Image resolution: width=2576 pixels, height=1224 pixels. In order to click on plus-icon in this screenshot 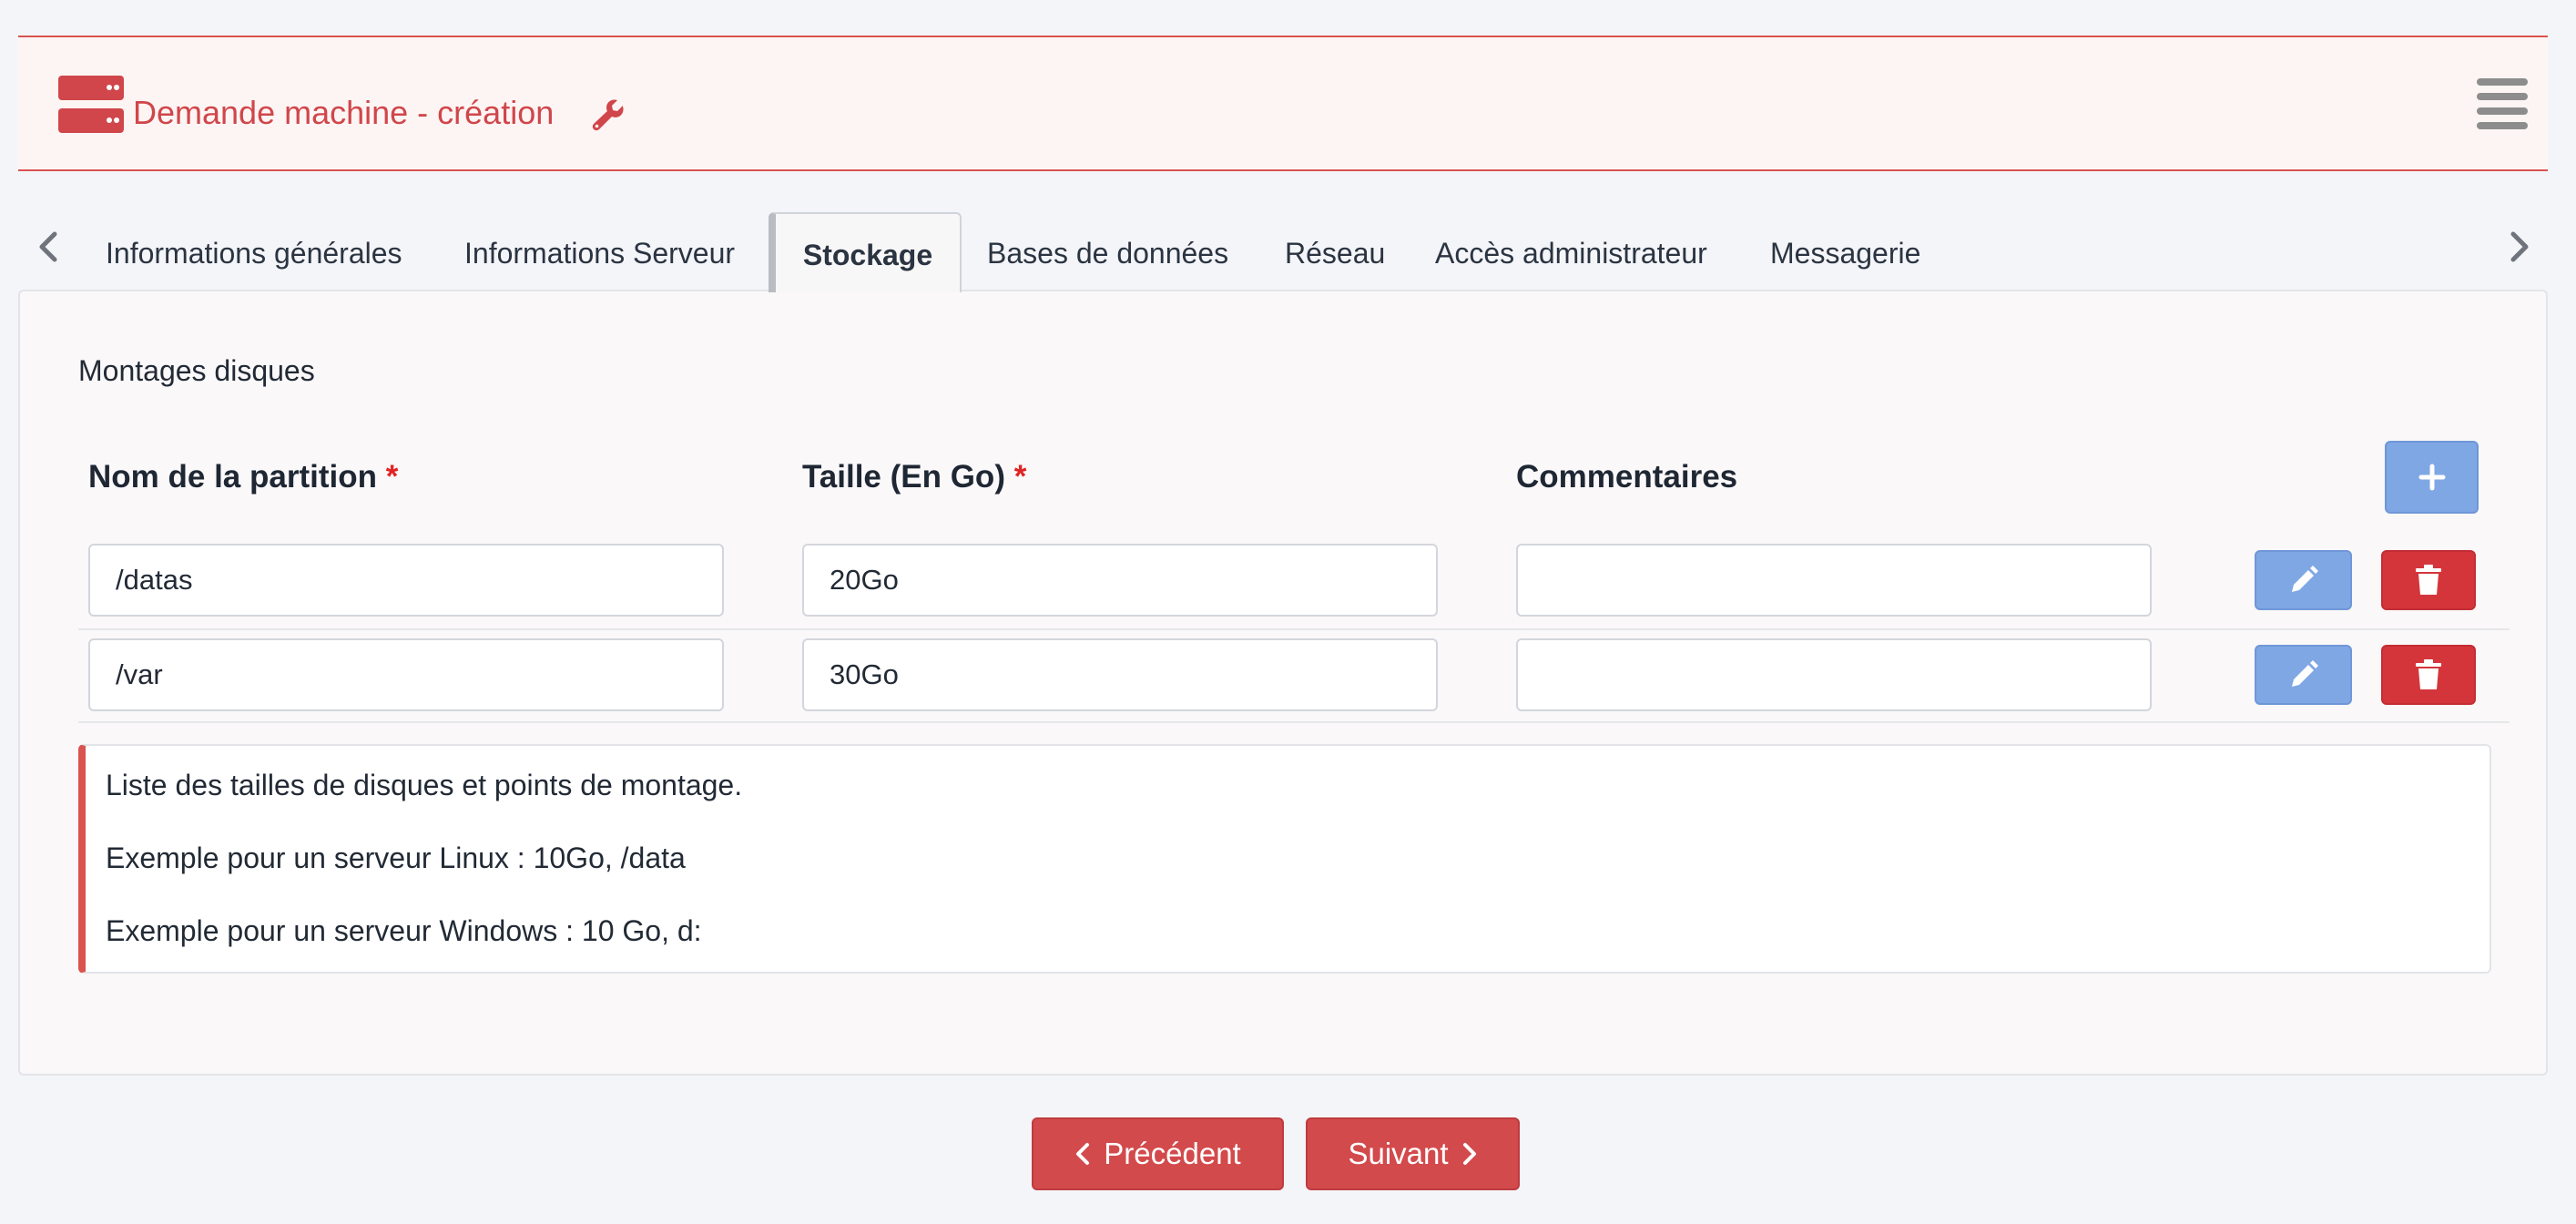, I will do `click(2431, 478)`.